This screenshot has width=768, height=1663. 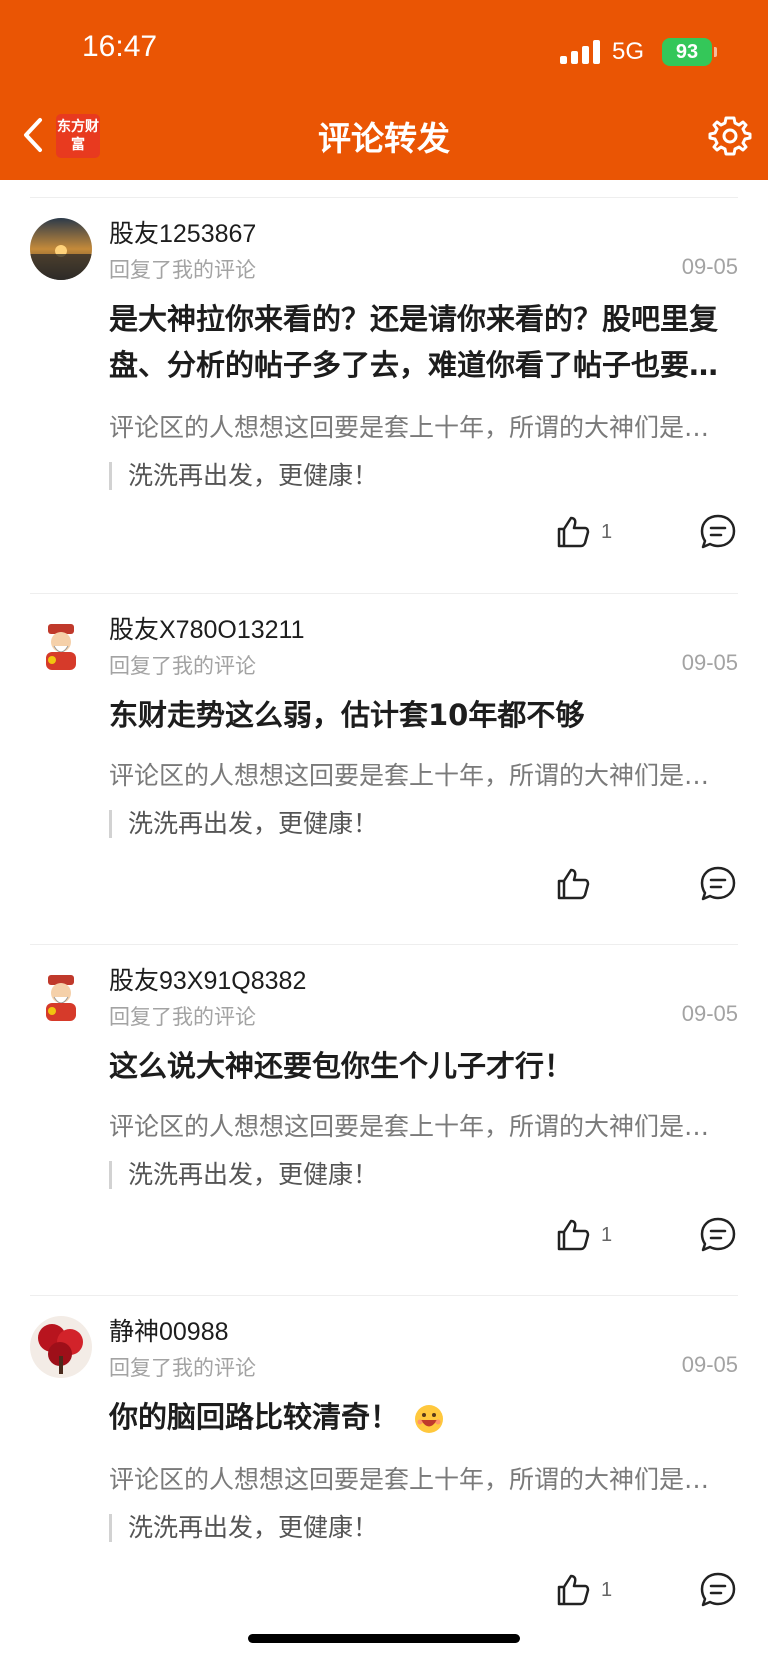 I want to click on username: 股友X780O13211, so click(x=207, y=628).